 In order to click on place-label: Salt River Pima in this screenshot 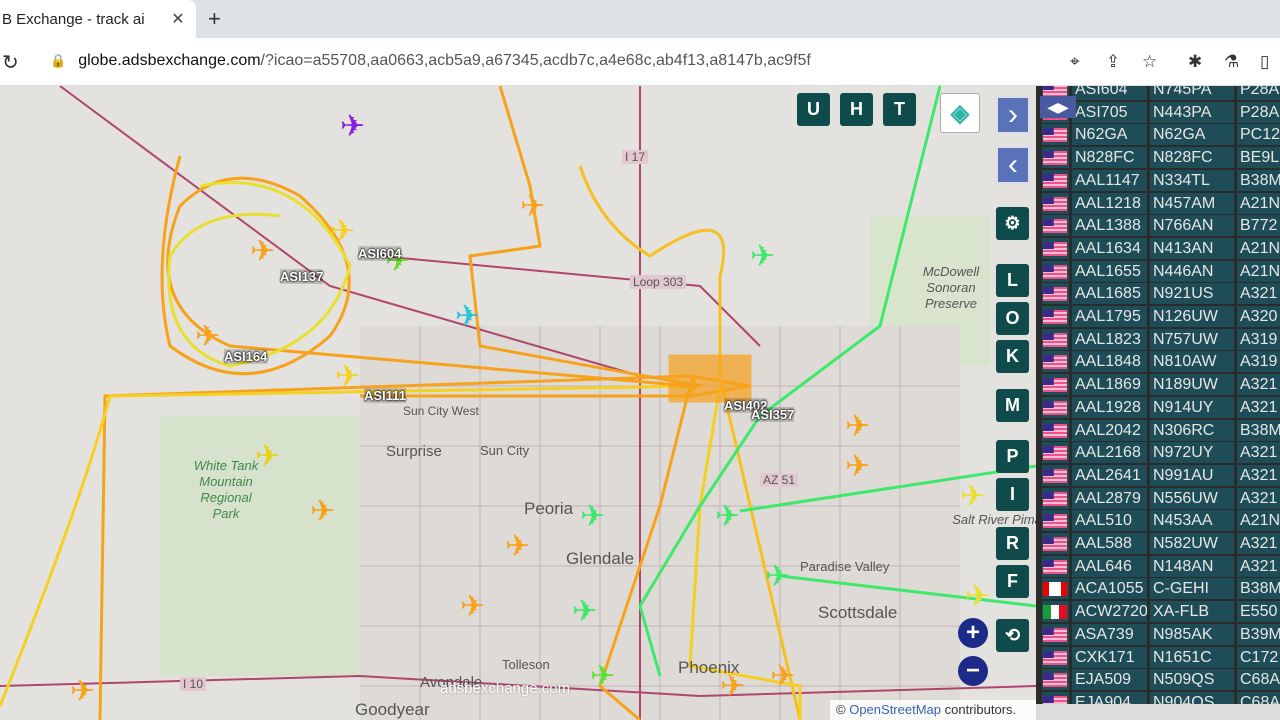, I will do `click(994, 519)`.